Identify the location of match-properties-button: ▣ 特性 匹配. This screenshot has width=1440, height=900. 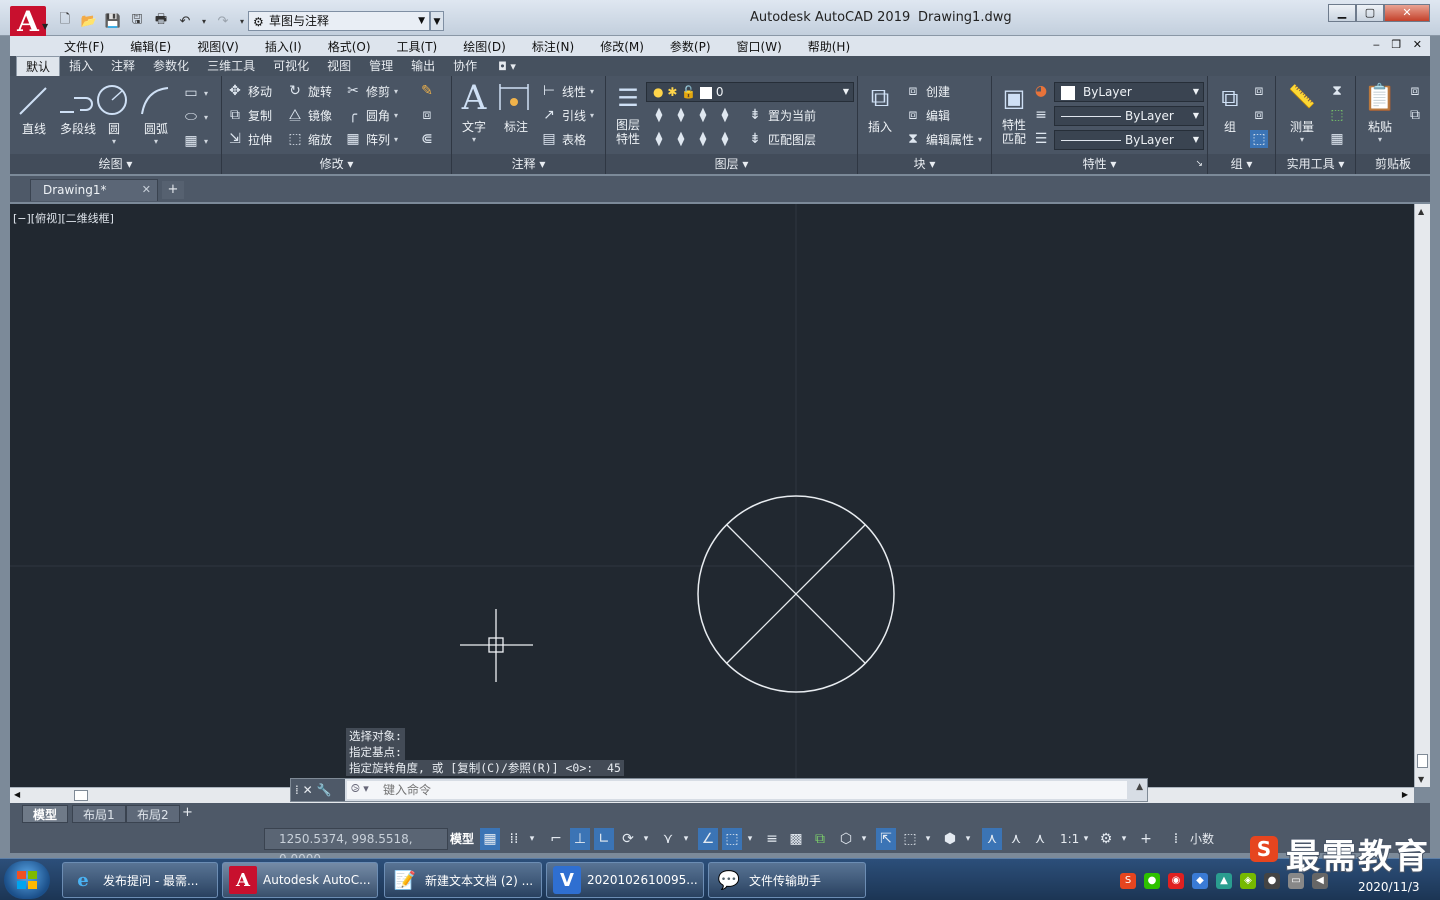
(1014, 113).